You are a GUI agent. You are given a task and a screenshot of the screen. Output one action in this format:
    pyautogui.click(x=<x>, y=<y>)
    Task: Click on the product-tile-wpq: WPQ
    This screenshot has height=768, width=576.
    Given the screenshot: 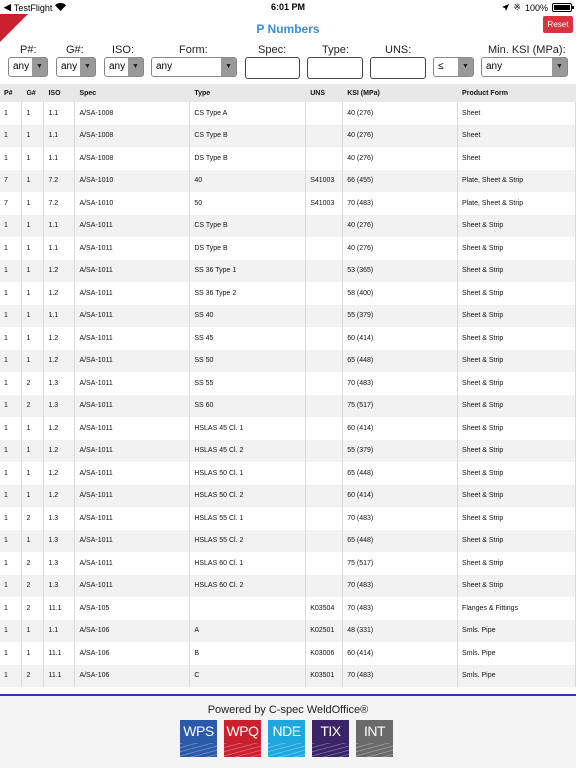 What is the action you would take?
    pyautogui.click(x=242, y=738)
    